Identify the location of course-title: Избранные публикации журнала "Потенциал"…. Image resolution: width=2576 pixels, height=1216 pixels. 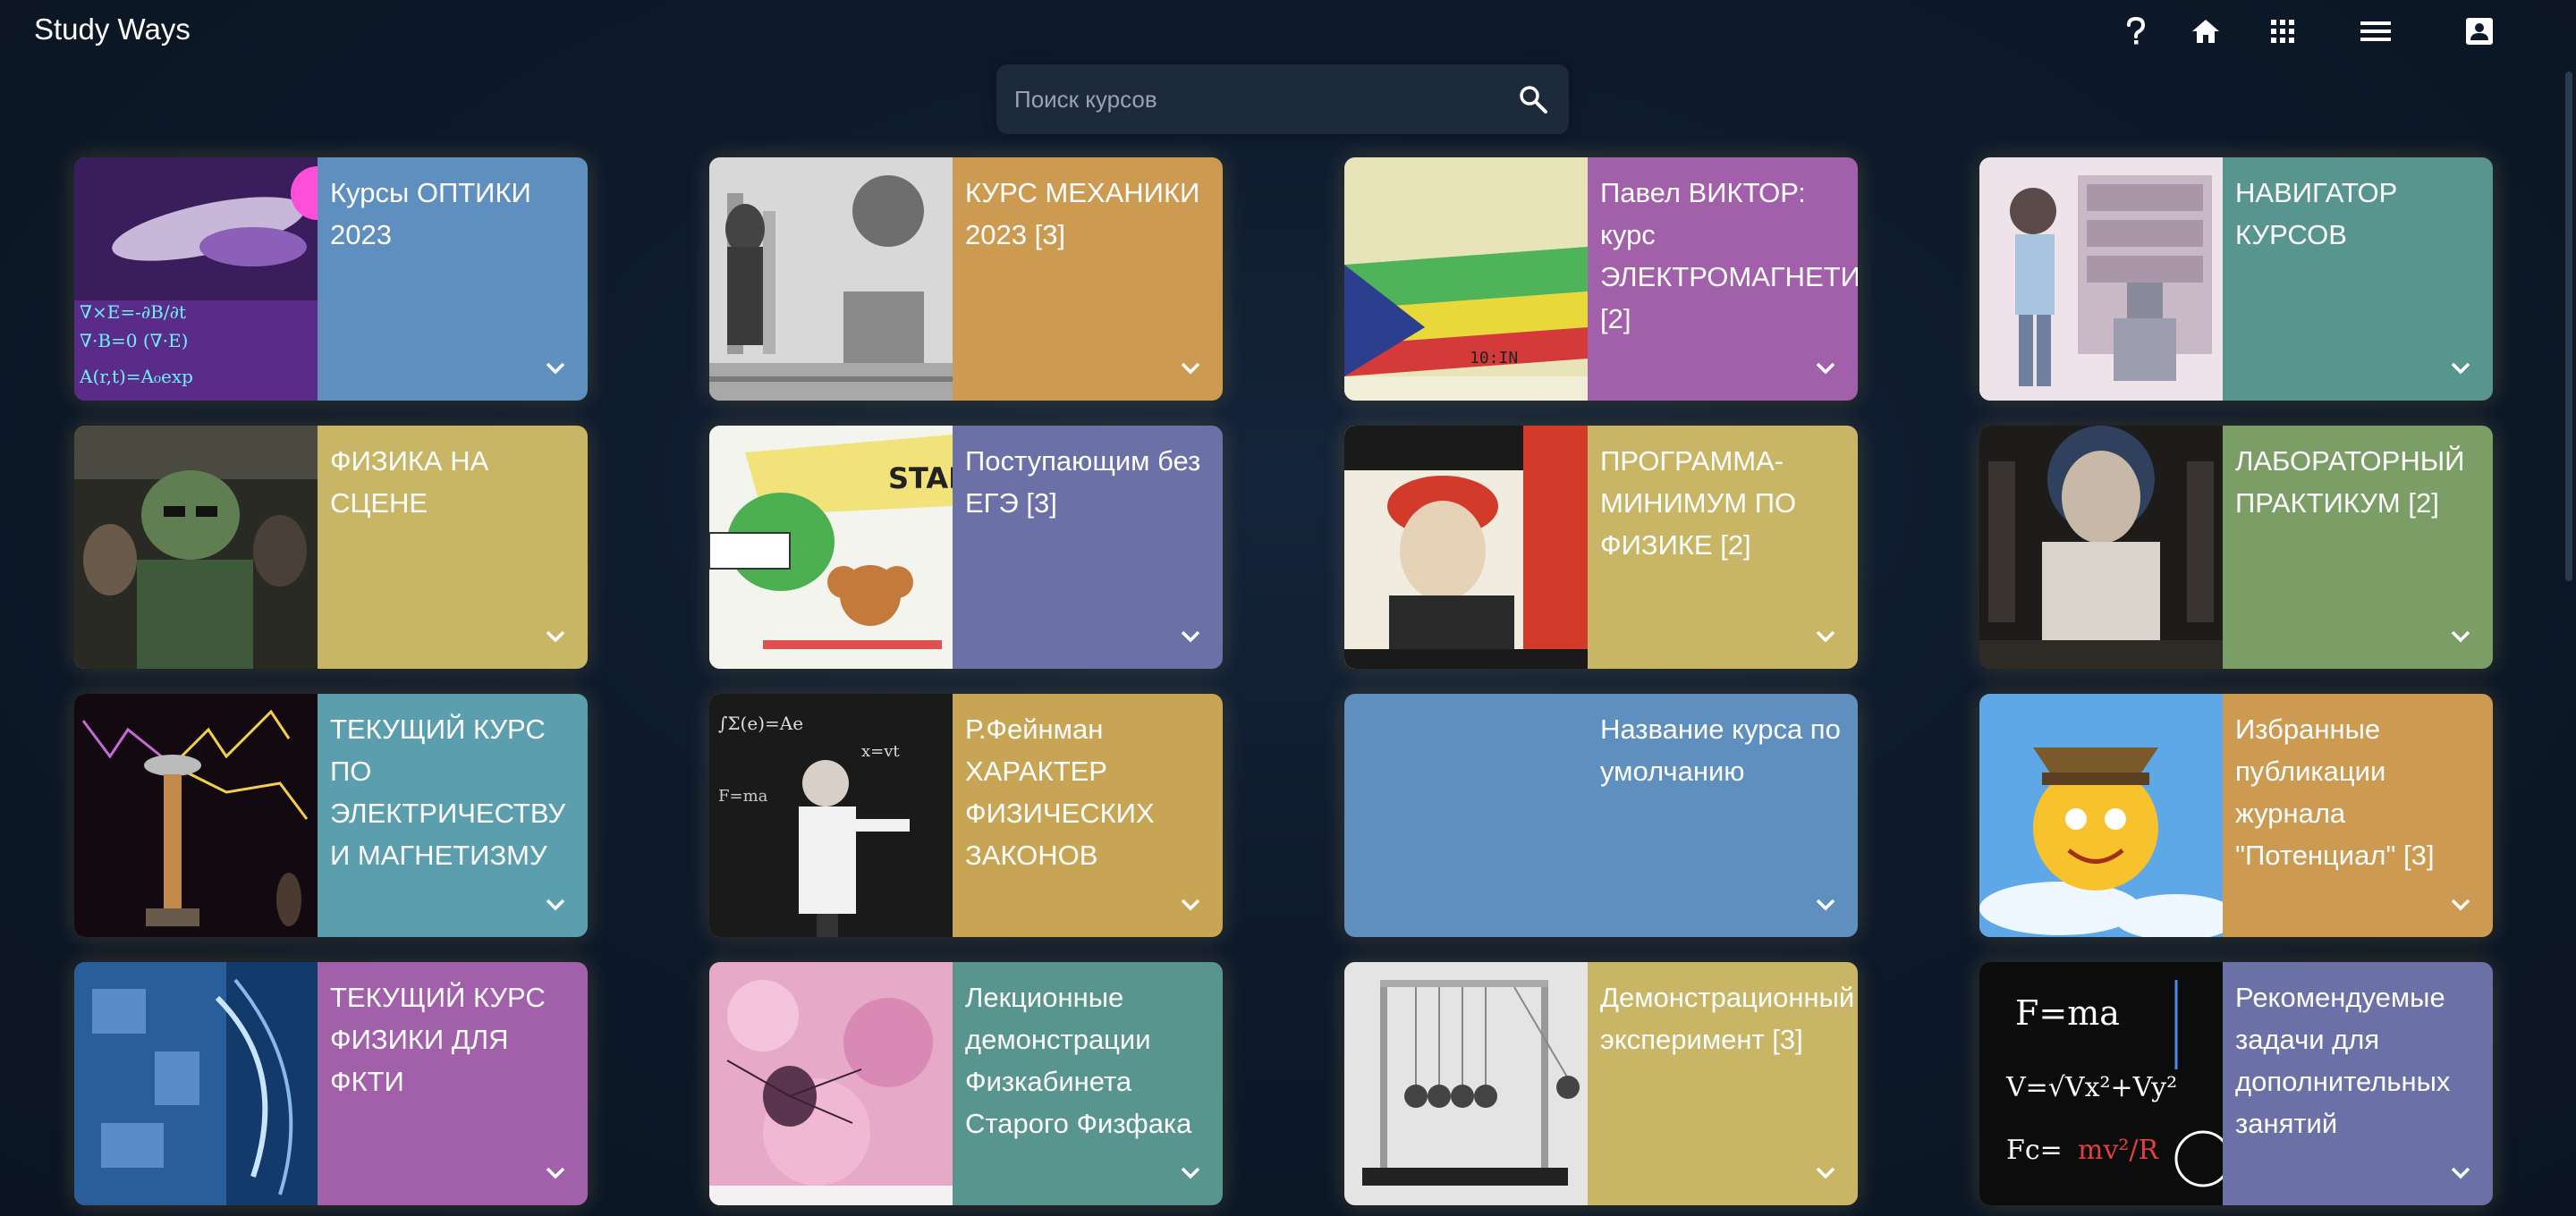
(2335, 793).